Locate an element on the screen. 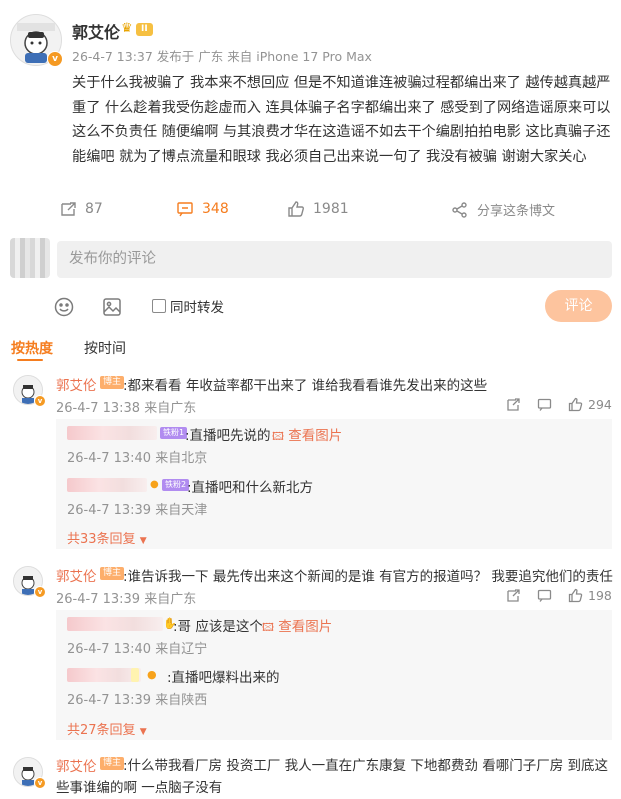  like-count: 1981 is located at coordinates (331, 209).